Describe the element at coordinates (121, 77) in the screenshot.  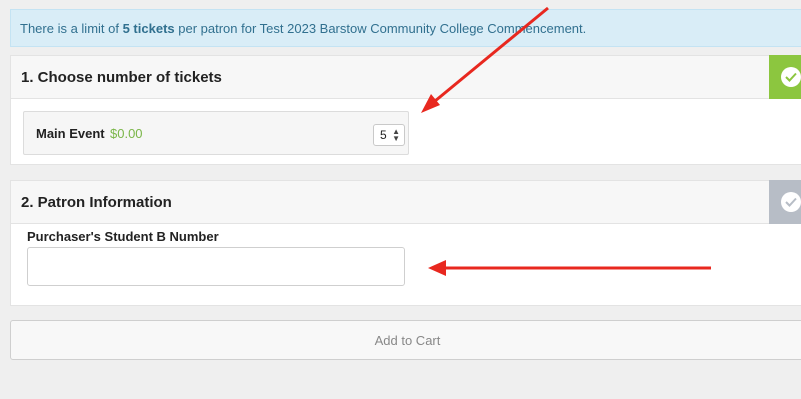
I see `step1-title: 1. Choose number of tickets` at that location.